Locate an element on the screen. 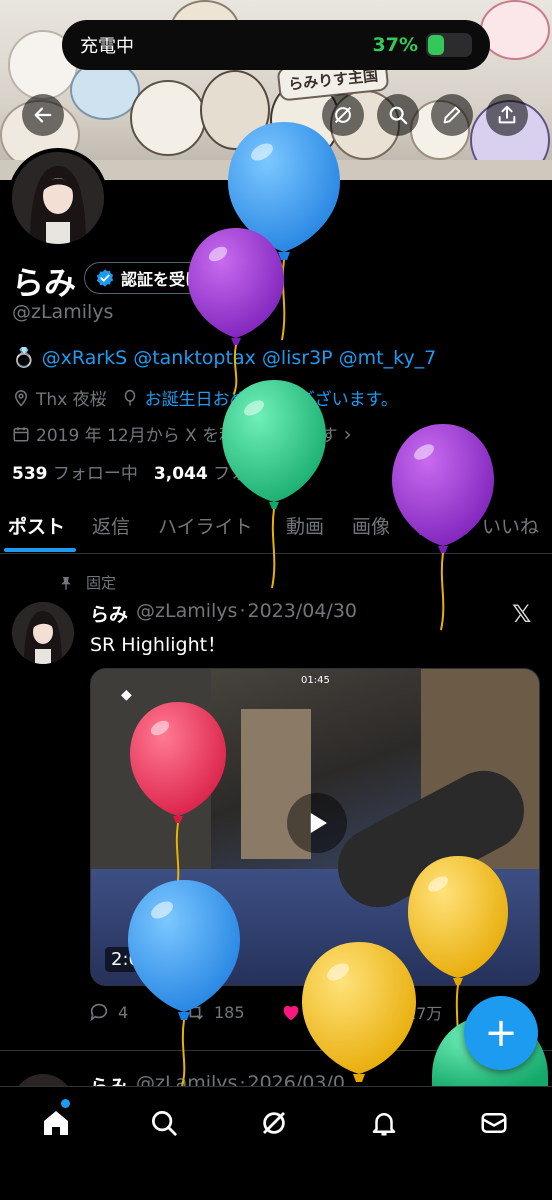 The height and width of the screenshot is (1200, 552). grok-icon is located at coordinates (274, 1123).